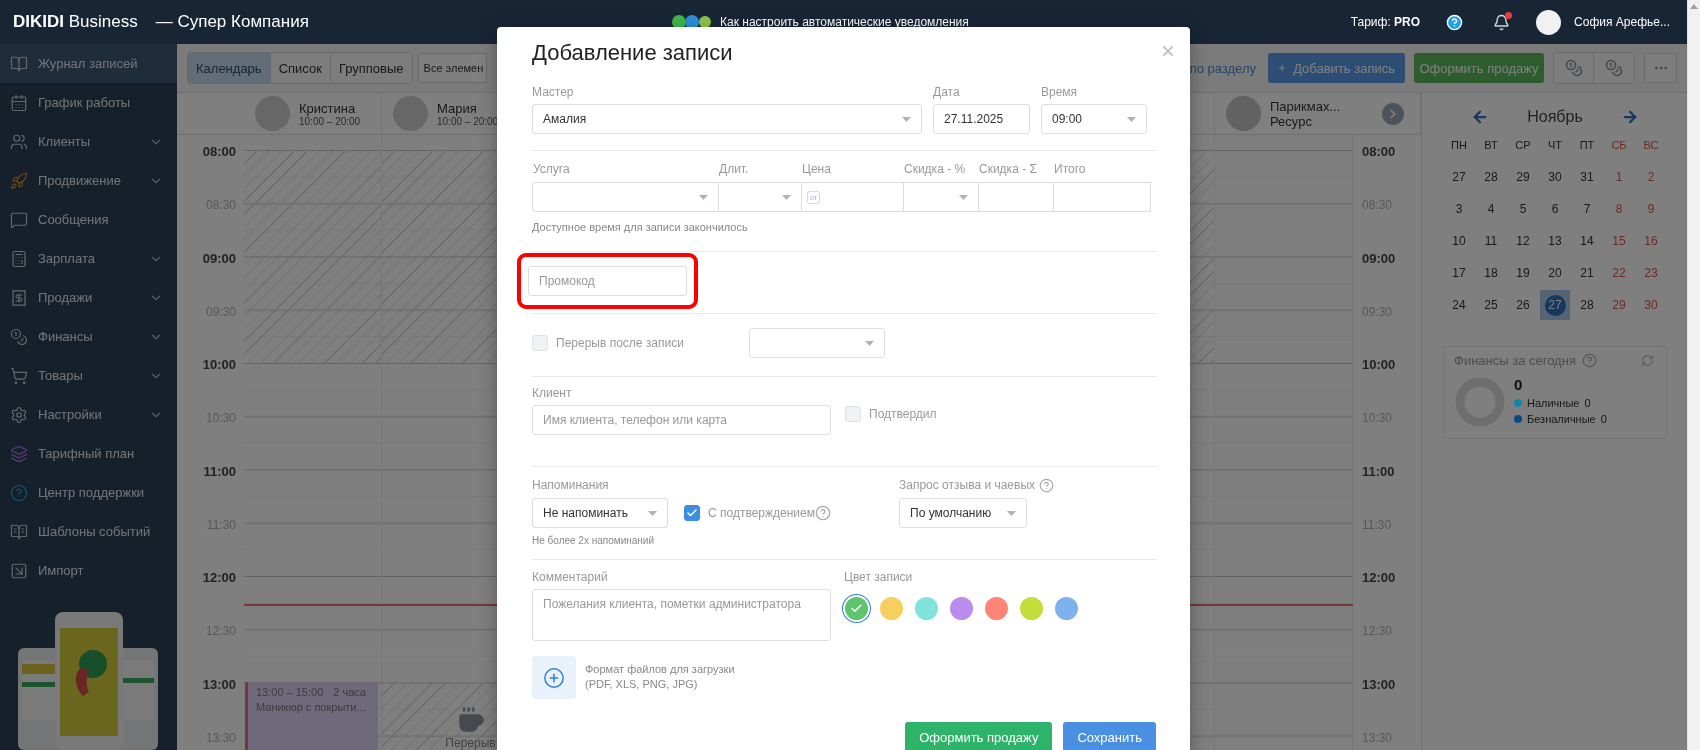  What do you see at coordinates (1168, 51) in the screenshot?
I see `close-icon` at bounding box center [1168, 51].